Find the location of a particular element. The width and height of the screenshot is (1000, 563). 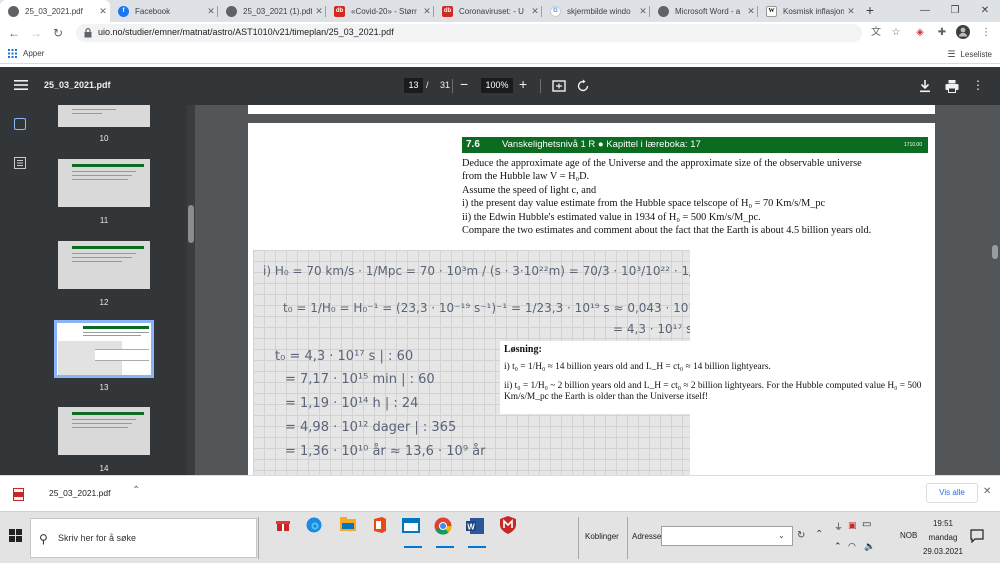

refresh-go-icon: ↻ is located at coordinates (801, 535).